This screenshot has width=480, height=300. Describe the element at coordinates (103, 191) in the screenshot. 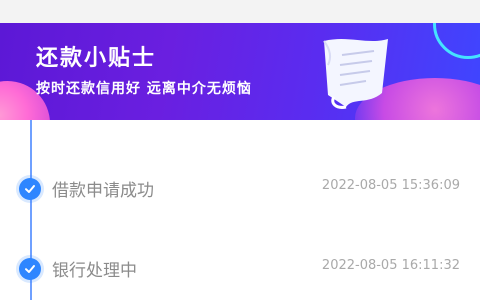

I see `step-label: 借款申请成功` at that location.